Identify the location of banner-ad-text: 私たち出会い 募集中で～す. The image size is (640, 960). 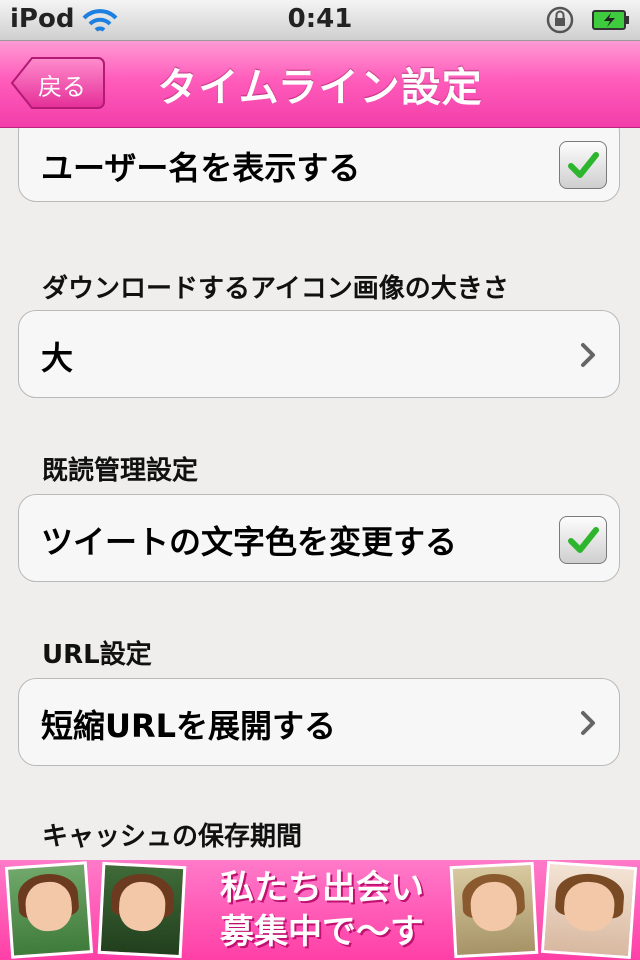
(322, 910).